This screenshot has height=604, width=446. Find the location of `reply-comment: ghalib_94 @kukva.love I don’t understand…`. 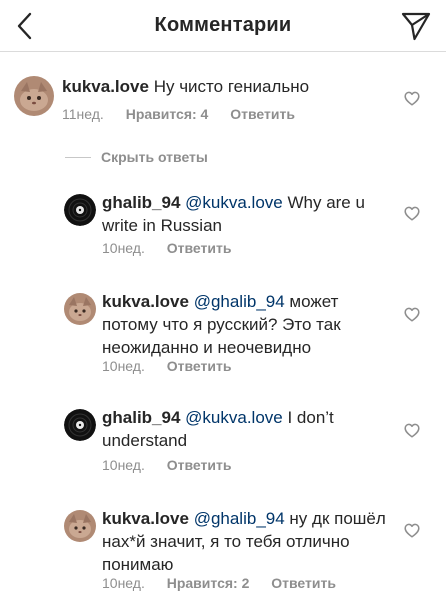

reply-comment: ghalib_94 @kukva.love I don’t understand… is located at coordinates (223, 441).